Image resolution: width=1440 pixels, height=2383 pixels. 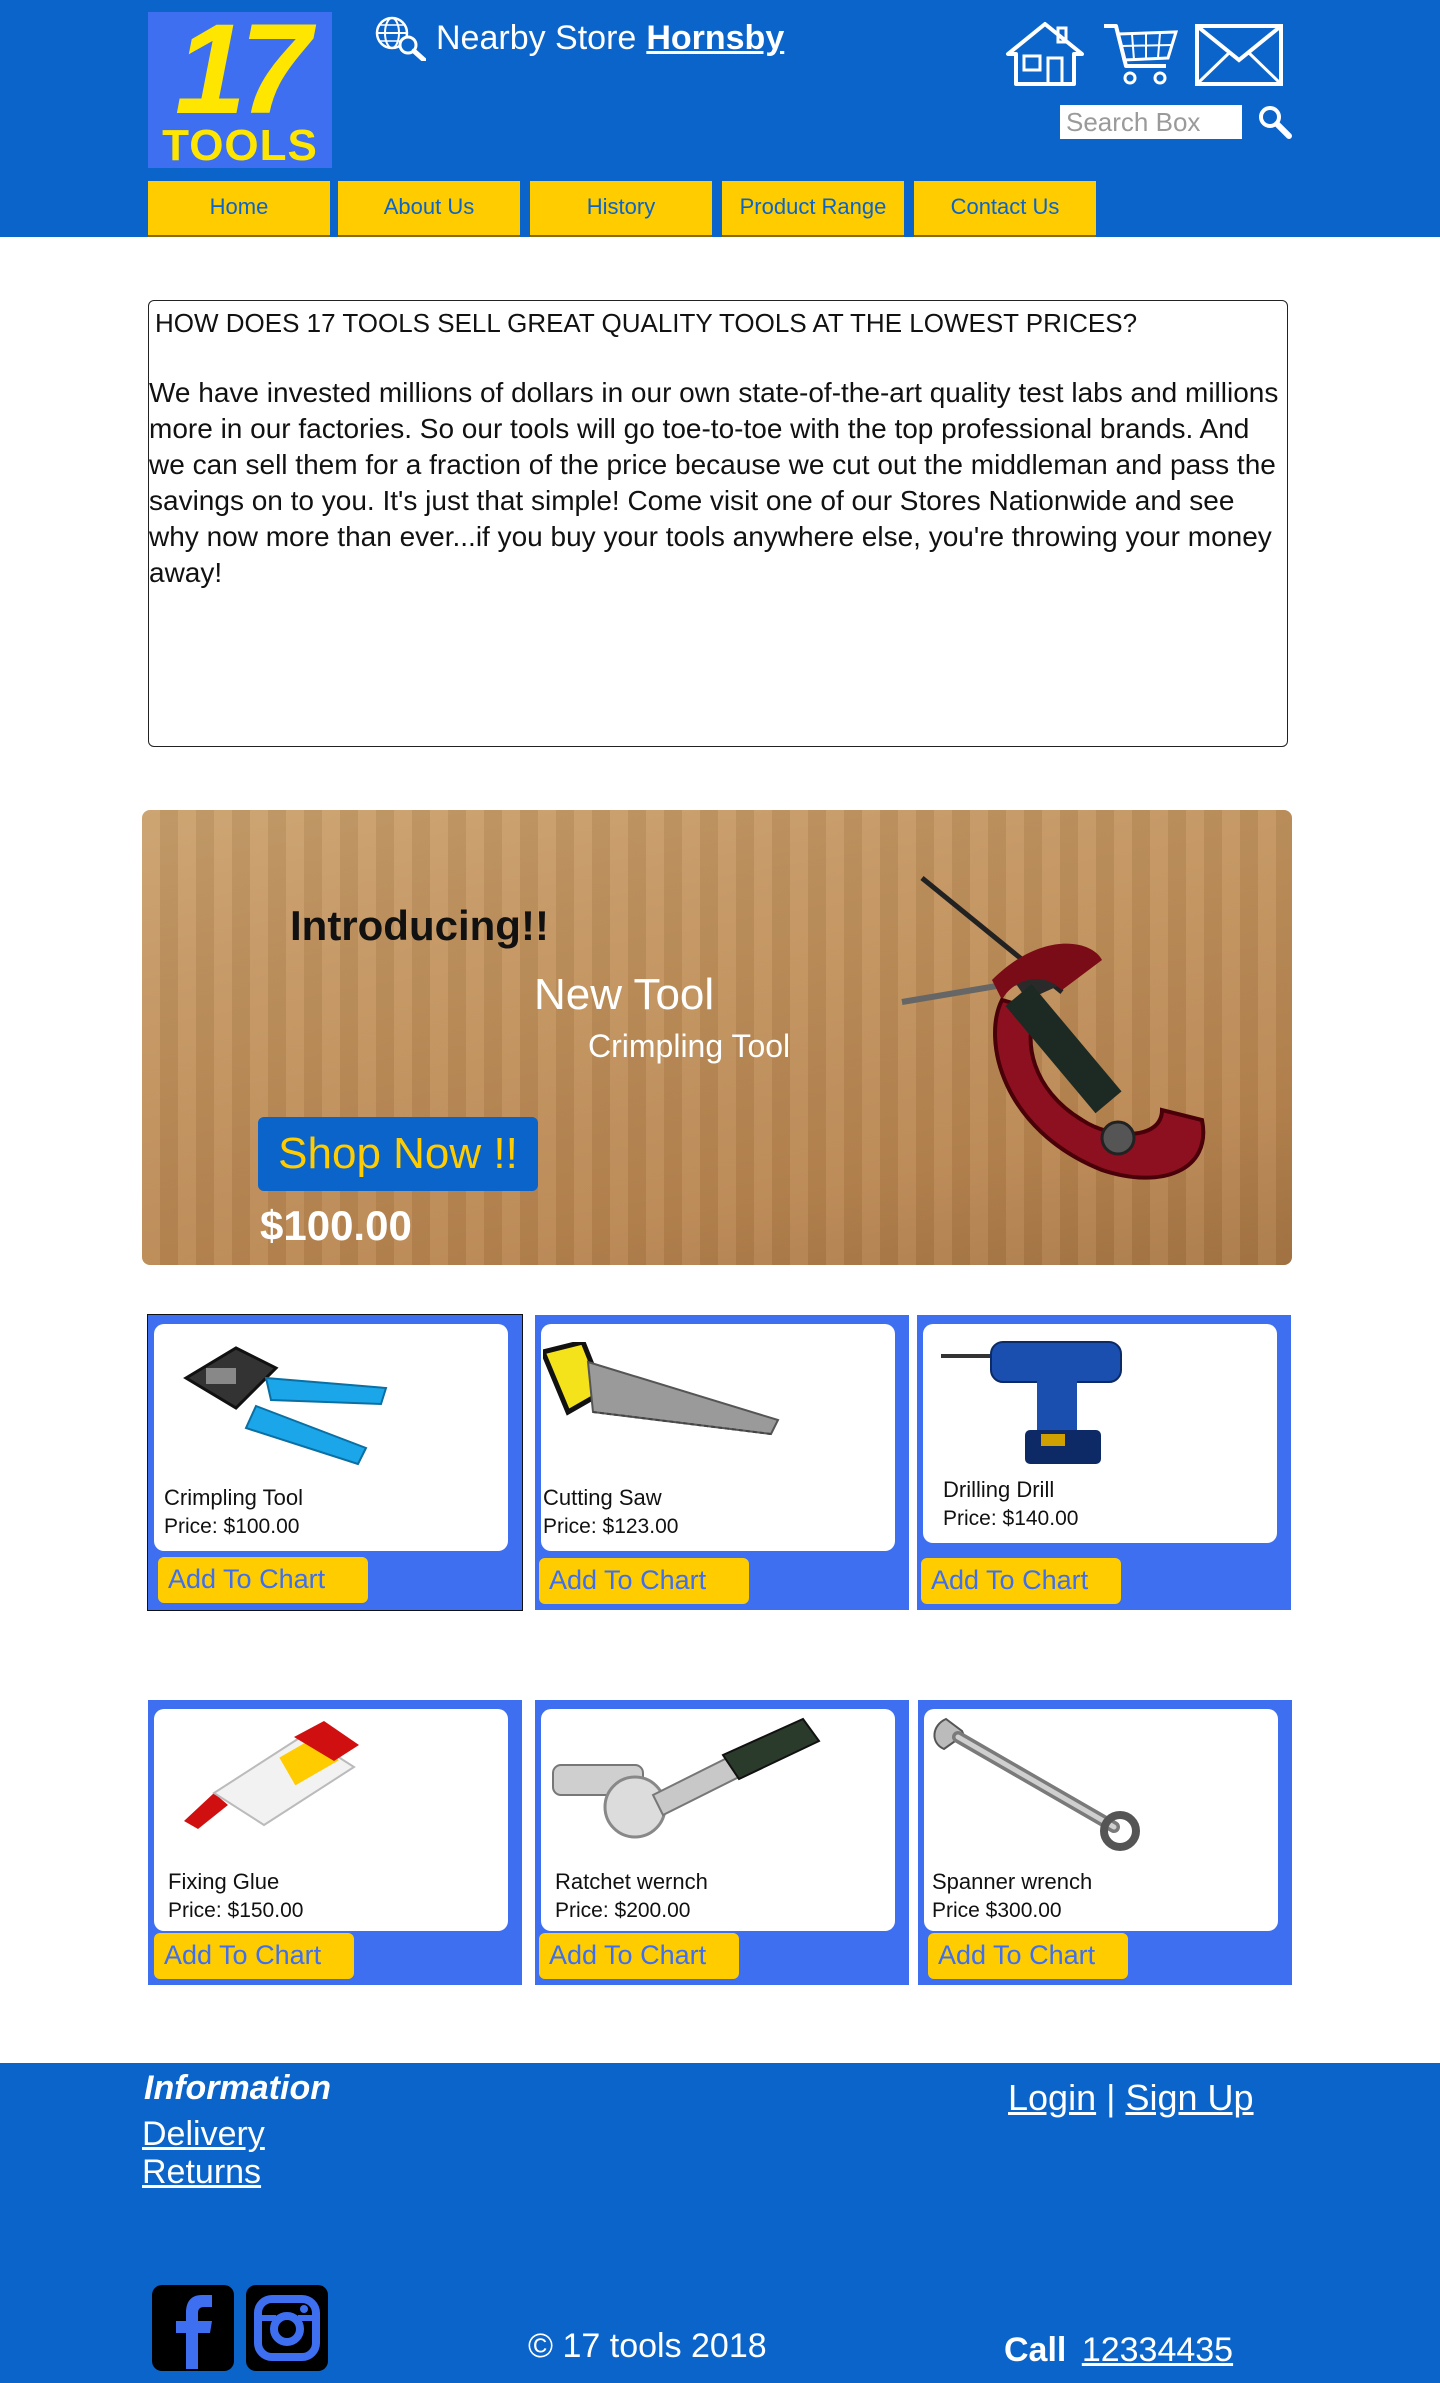 I want to click on mail-icon, so click(x=1239, y=54).